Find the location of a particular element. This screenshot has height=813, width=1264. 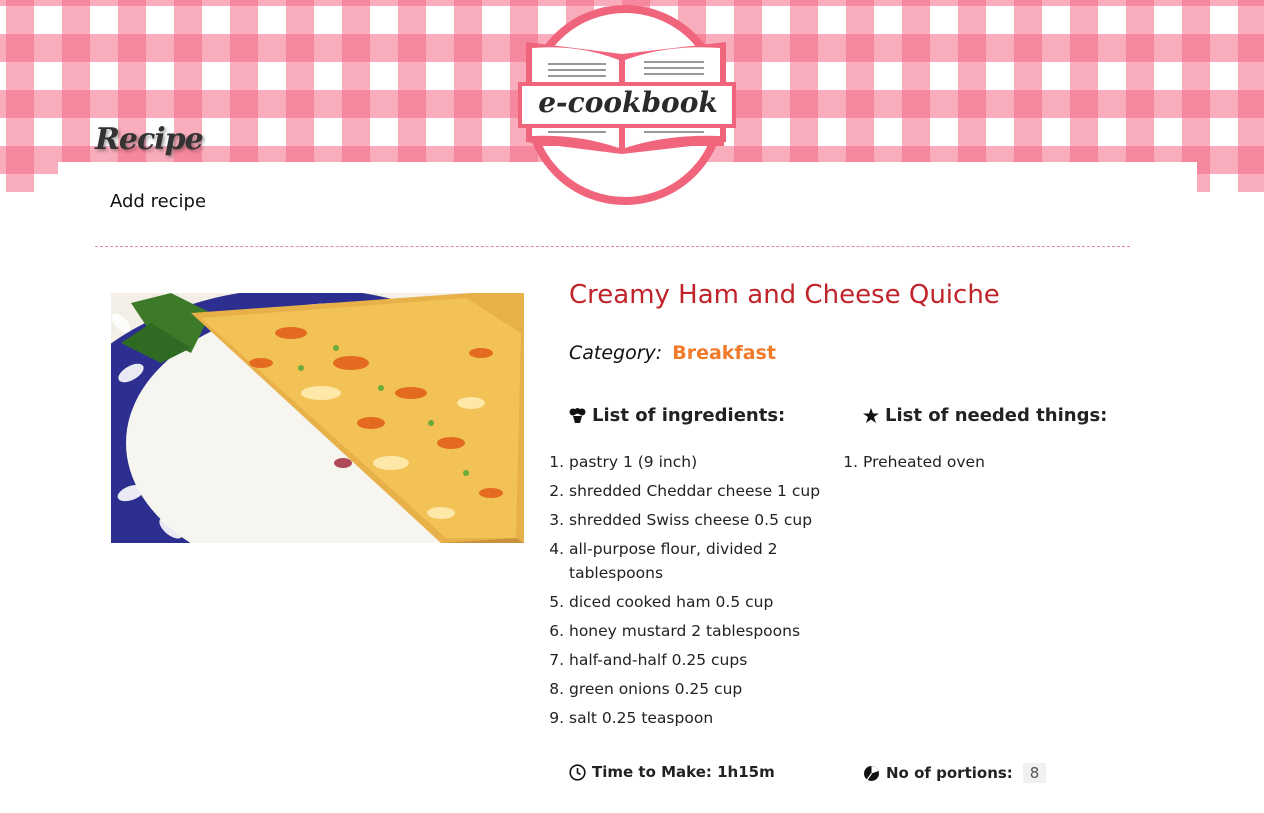

section-divider is located at coordinates (612, 246).